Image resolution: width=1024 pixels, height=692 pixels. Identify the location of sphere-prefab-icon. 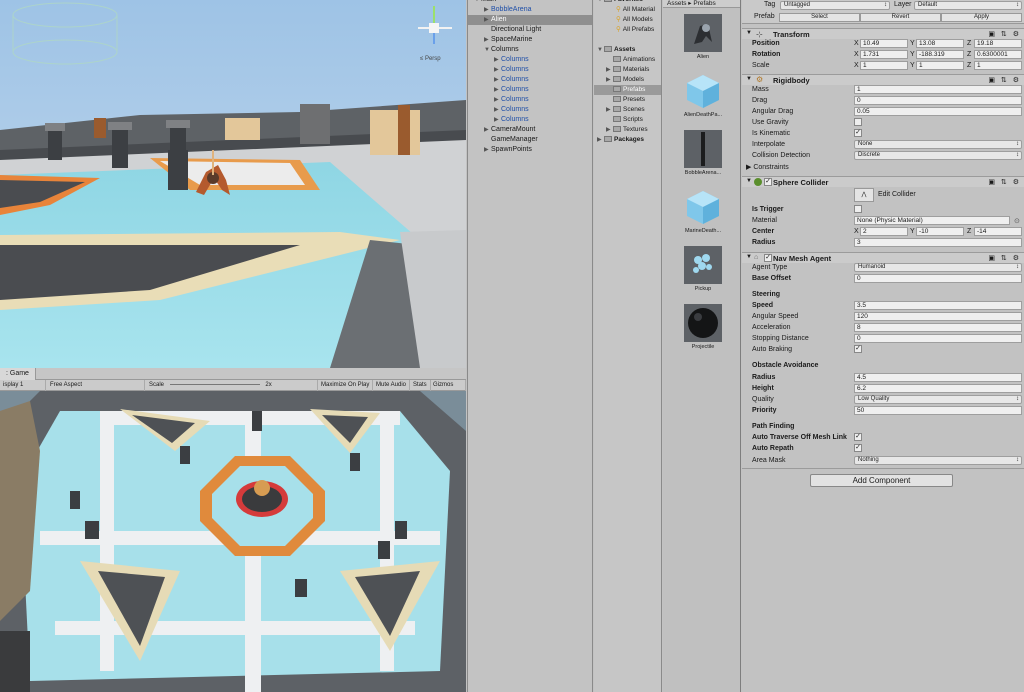
(703, 323).